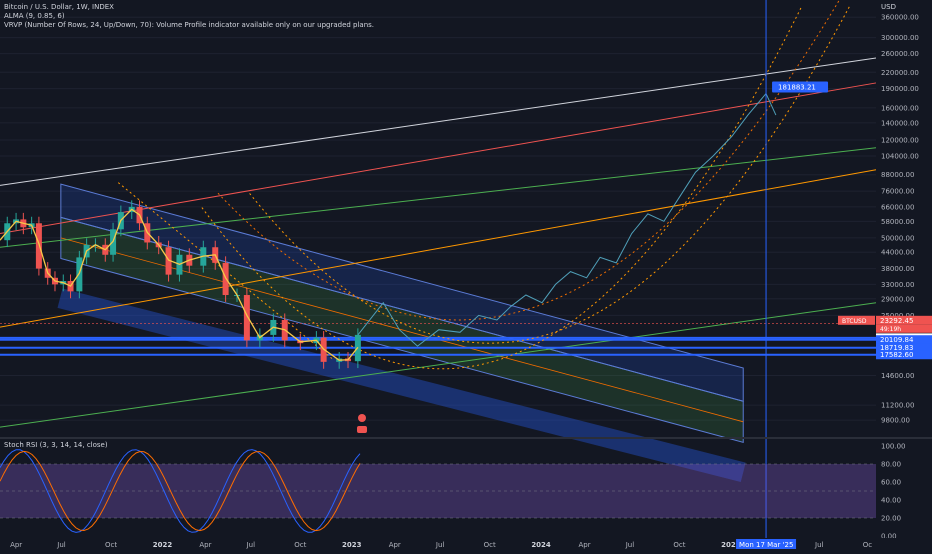  What do you see at coordinates (895, 421) in the screenshot?
I see `price-tick-label: 9800.00` at bounding box center [895, 421].